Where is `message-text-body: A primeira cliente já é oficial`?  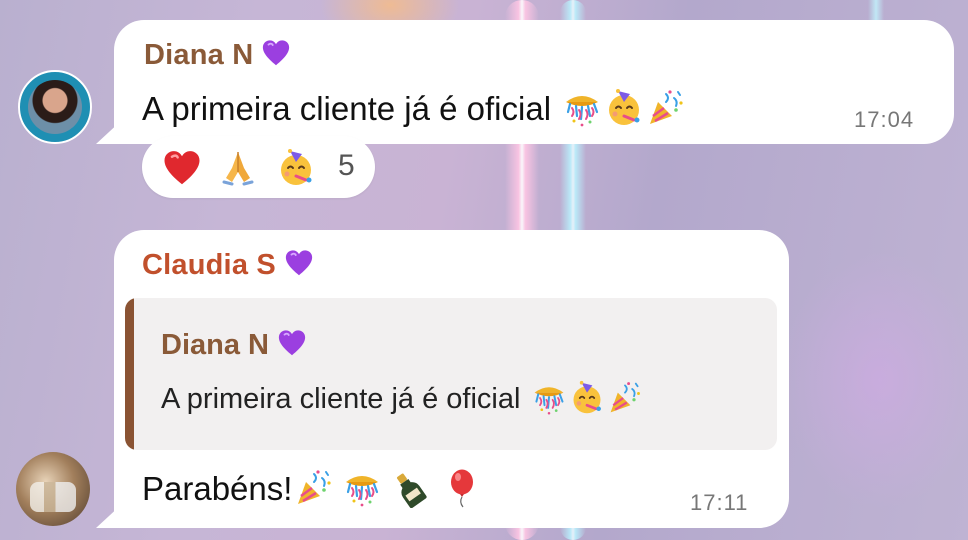
message-text-body: A primeira cliente já é oficial is located at coordinates (347, 108).